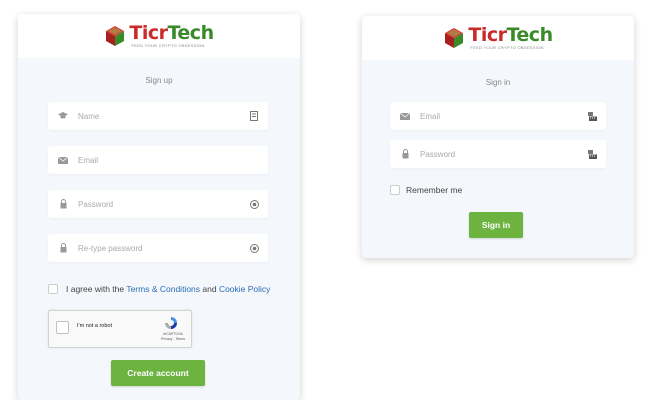 This screenshot has width=648, height=400. Describe the element at coordinates (395, 190) in the screenshot. I see `remember-me-checkbox` at that location.